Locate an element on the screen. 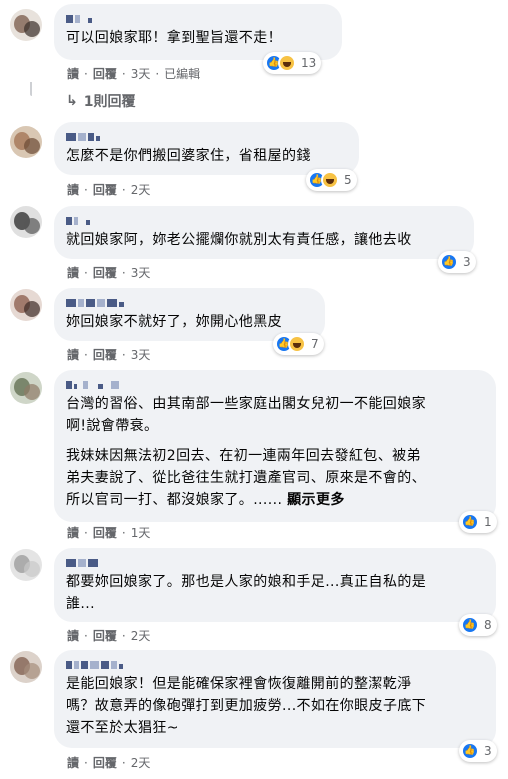 This screenshot has height=779, width=508. reaction-summary: 👍 7 is located at coordinates (298, 344).